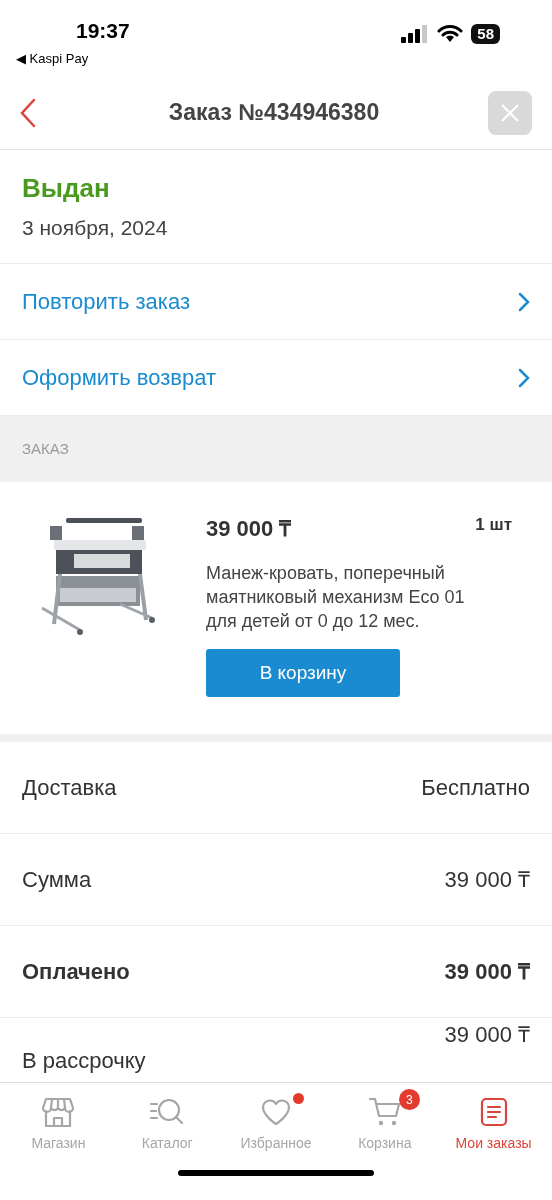  I want to click on product-quantity: 1 шт, so click(493, 525).